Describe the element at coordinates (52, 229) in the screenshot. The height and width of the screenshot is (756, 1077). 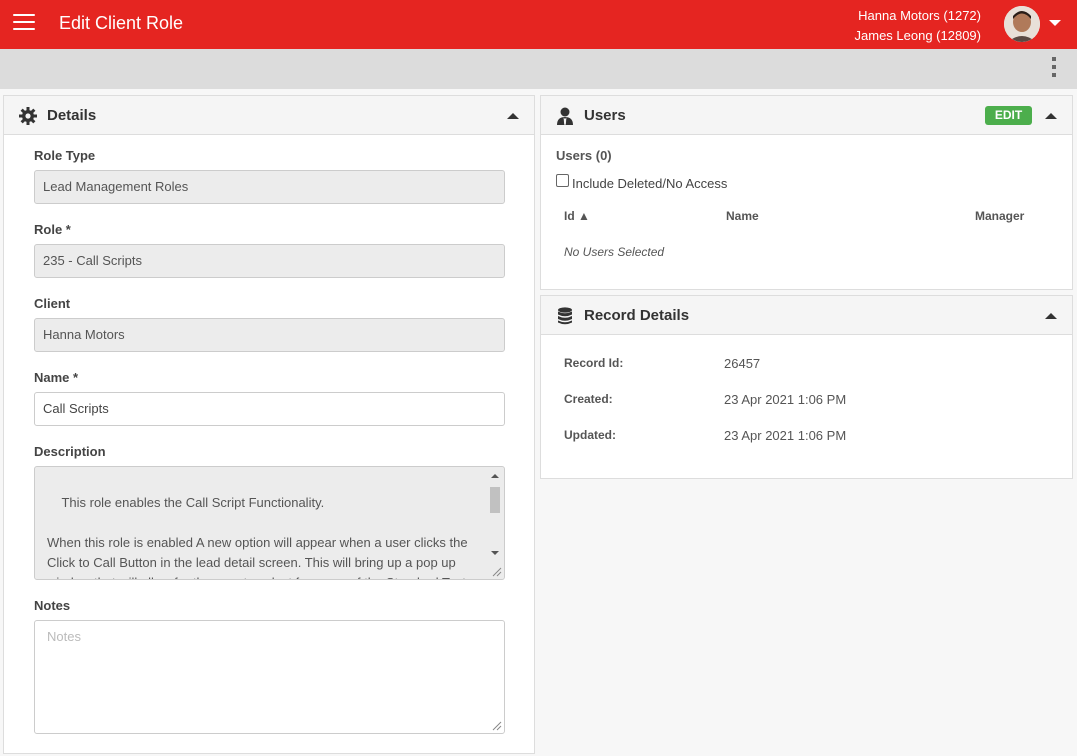
I see `role-label: Role *` at that location.